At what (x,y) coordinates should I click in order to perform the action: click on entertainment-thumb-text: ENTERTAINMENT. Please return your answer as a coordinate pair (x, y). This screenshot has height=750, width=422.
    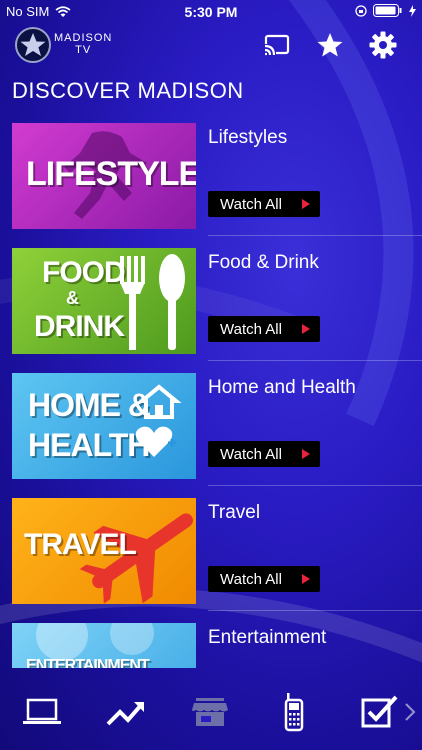
    Looking at the image, I should click on (88, 662).